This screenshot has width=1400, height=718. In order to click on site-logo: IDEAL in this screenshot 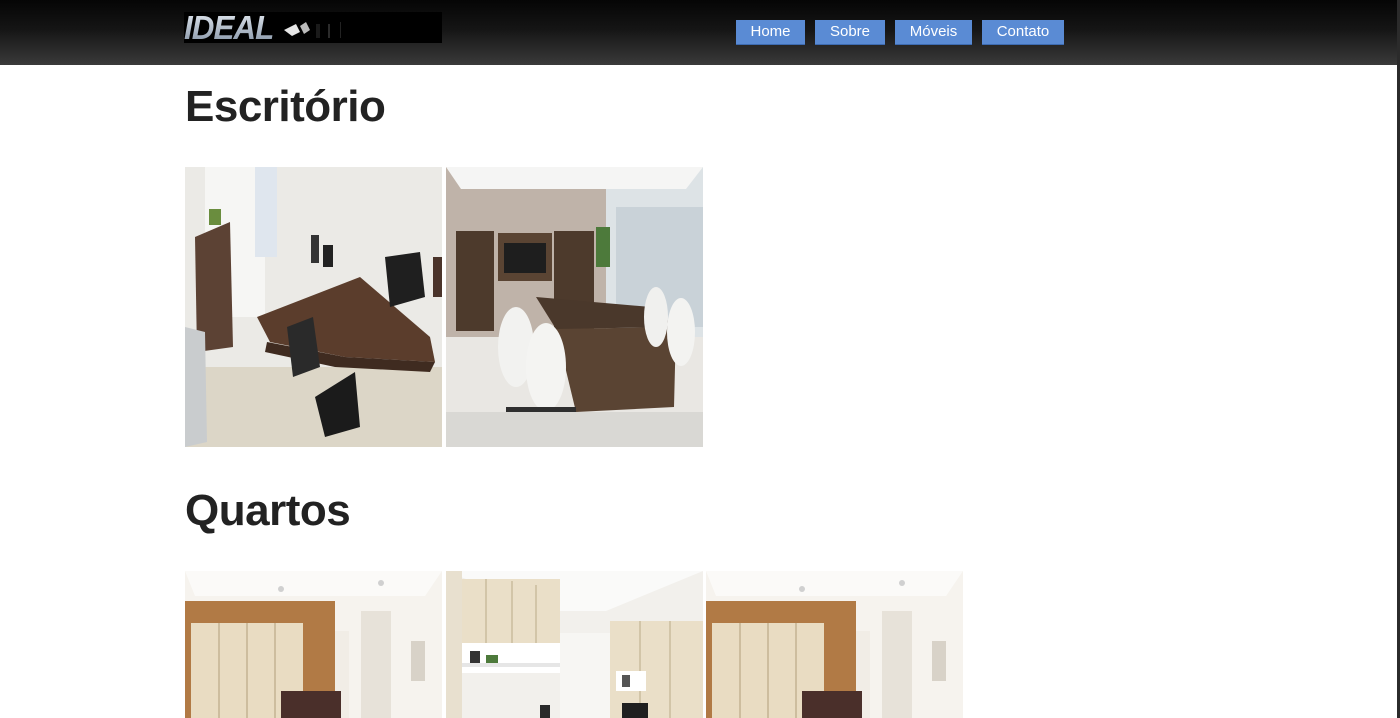, I will do `click(313, 27)`.